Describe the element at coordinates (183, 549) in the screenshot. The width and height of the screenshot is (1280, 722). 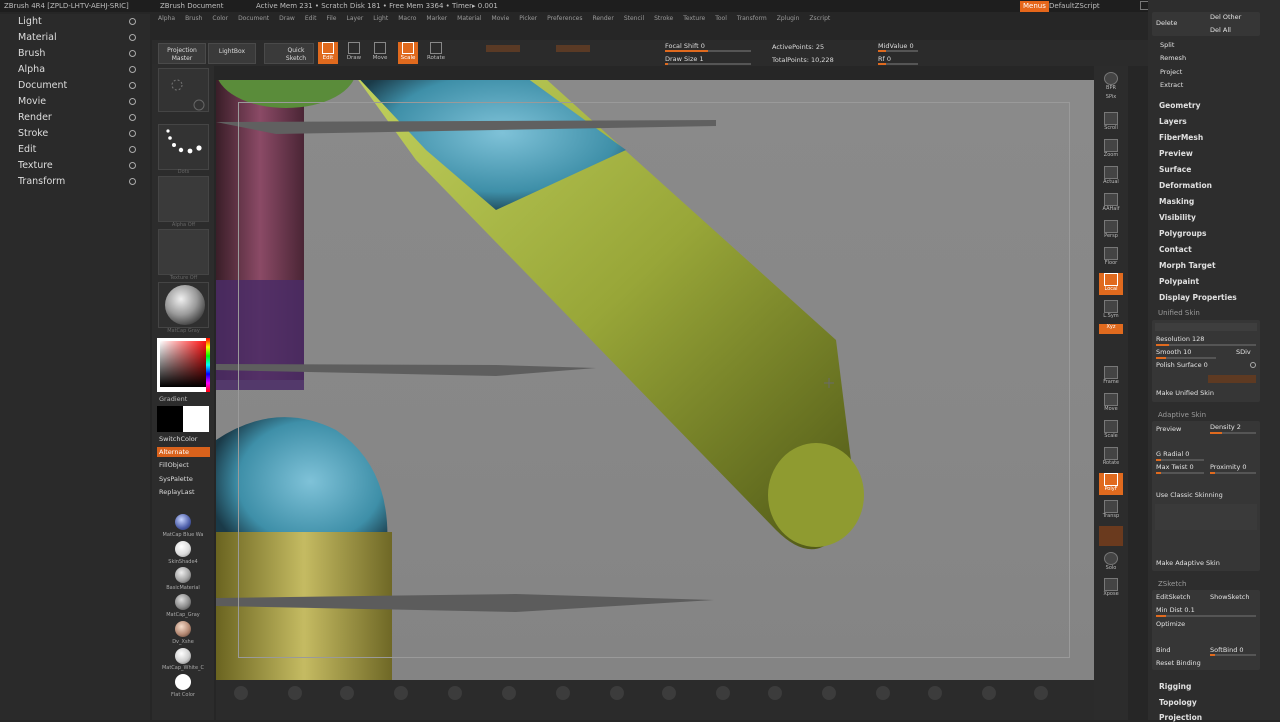
I see `skinshade4-swatch` at that location.